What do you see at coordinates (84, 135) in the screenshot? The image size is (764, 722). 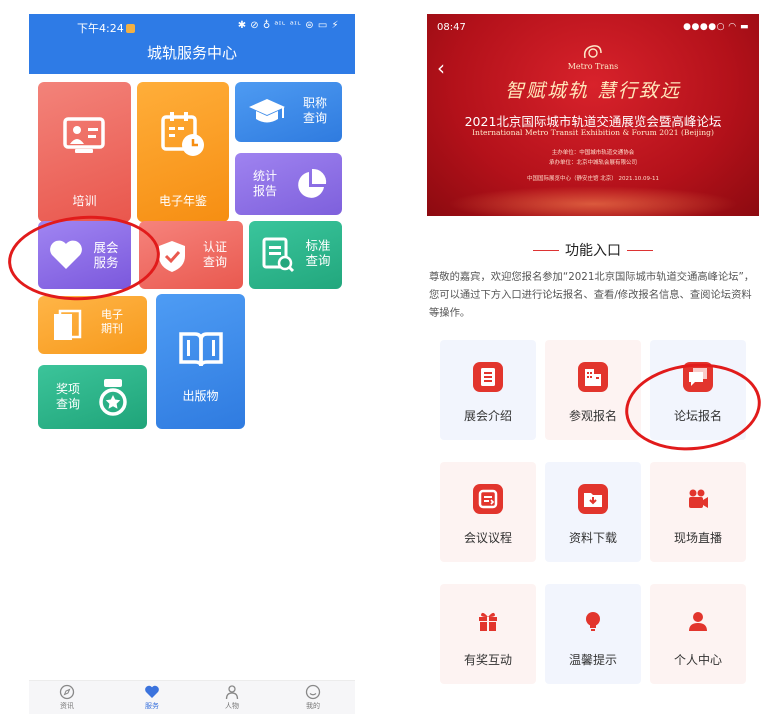 I see `presentation-board-icon` at bounding box center [84, 135].